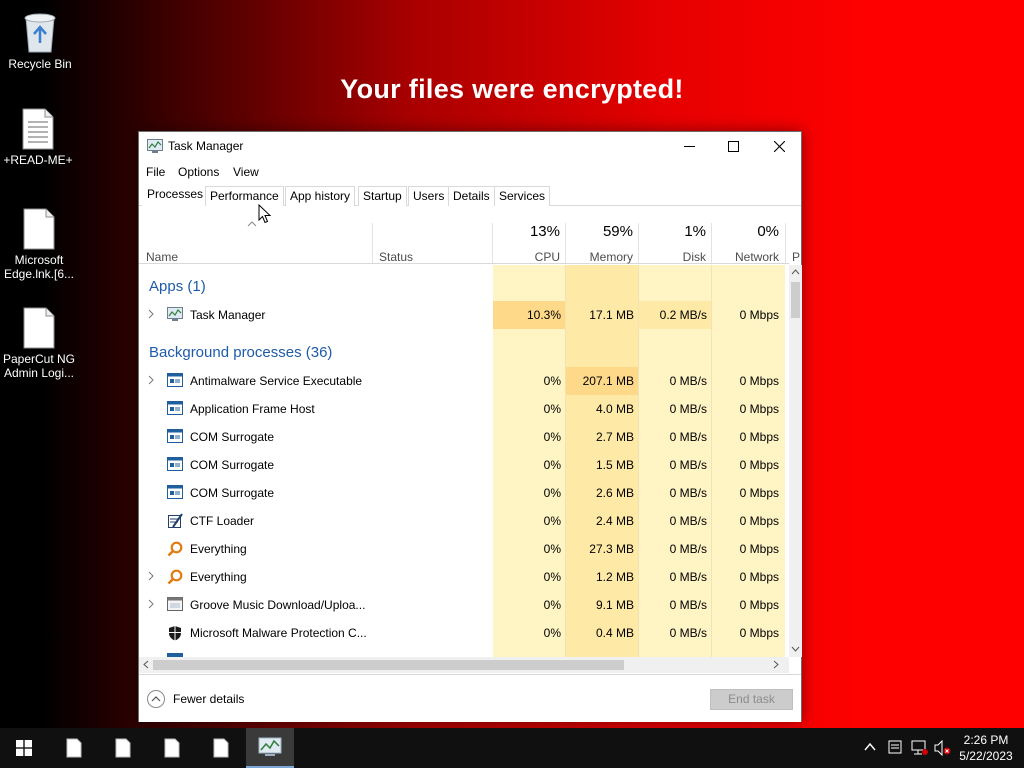  What do you see at coordinates (175, 492) in the screenshot?
I see `service-window-icon` at bounding box center [175, 492].